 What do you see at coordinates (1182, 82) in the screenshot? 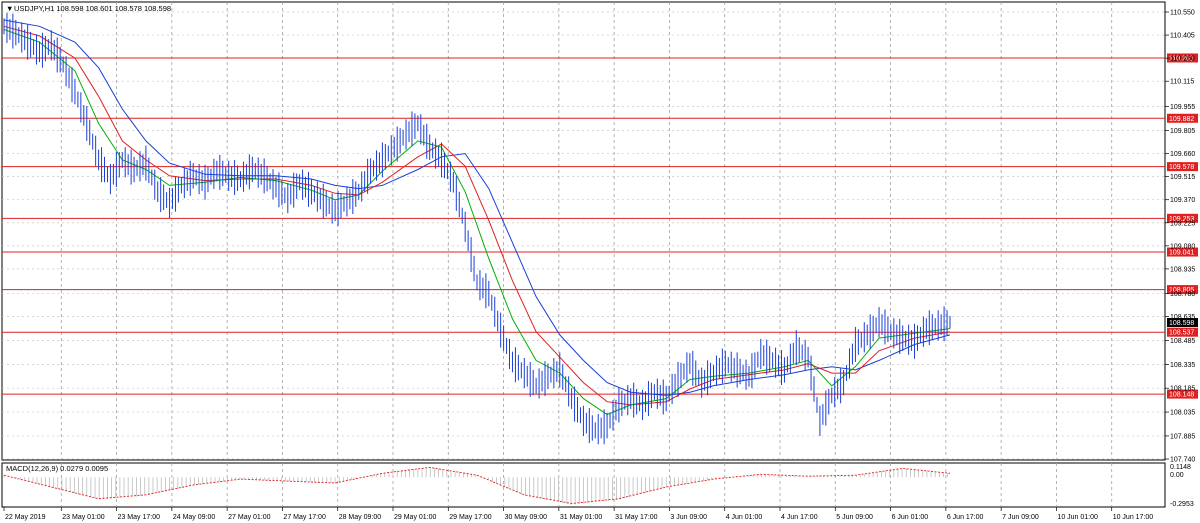
I see `y-tick-label: 110.115` at bounding box center [1182, 82].